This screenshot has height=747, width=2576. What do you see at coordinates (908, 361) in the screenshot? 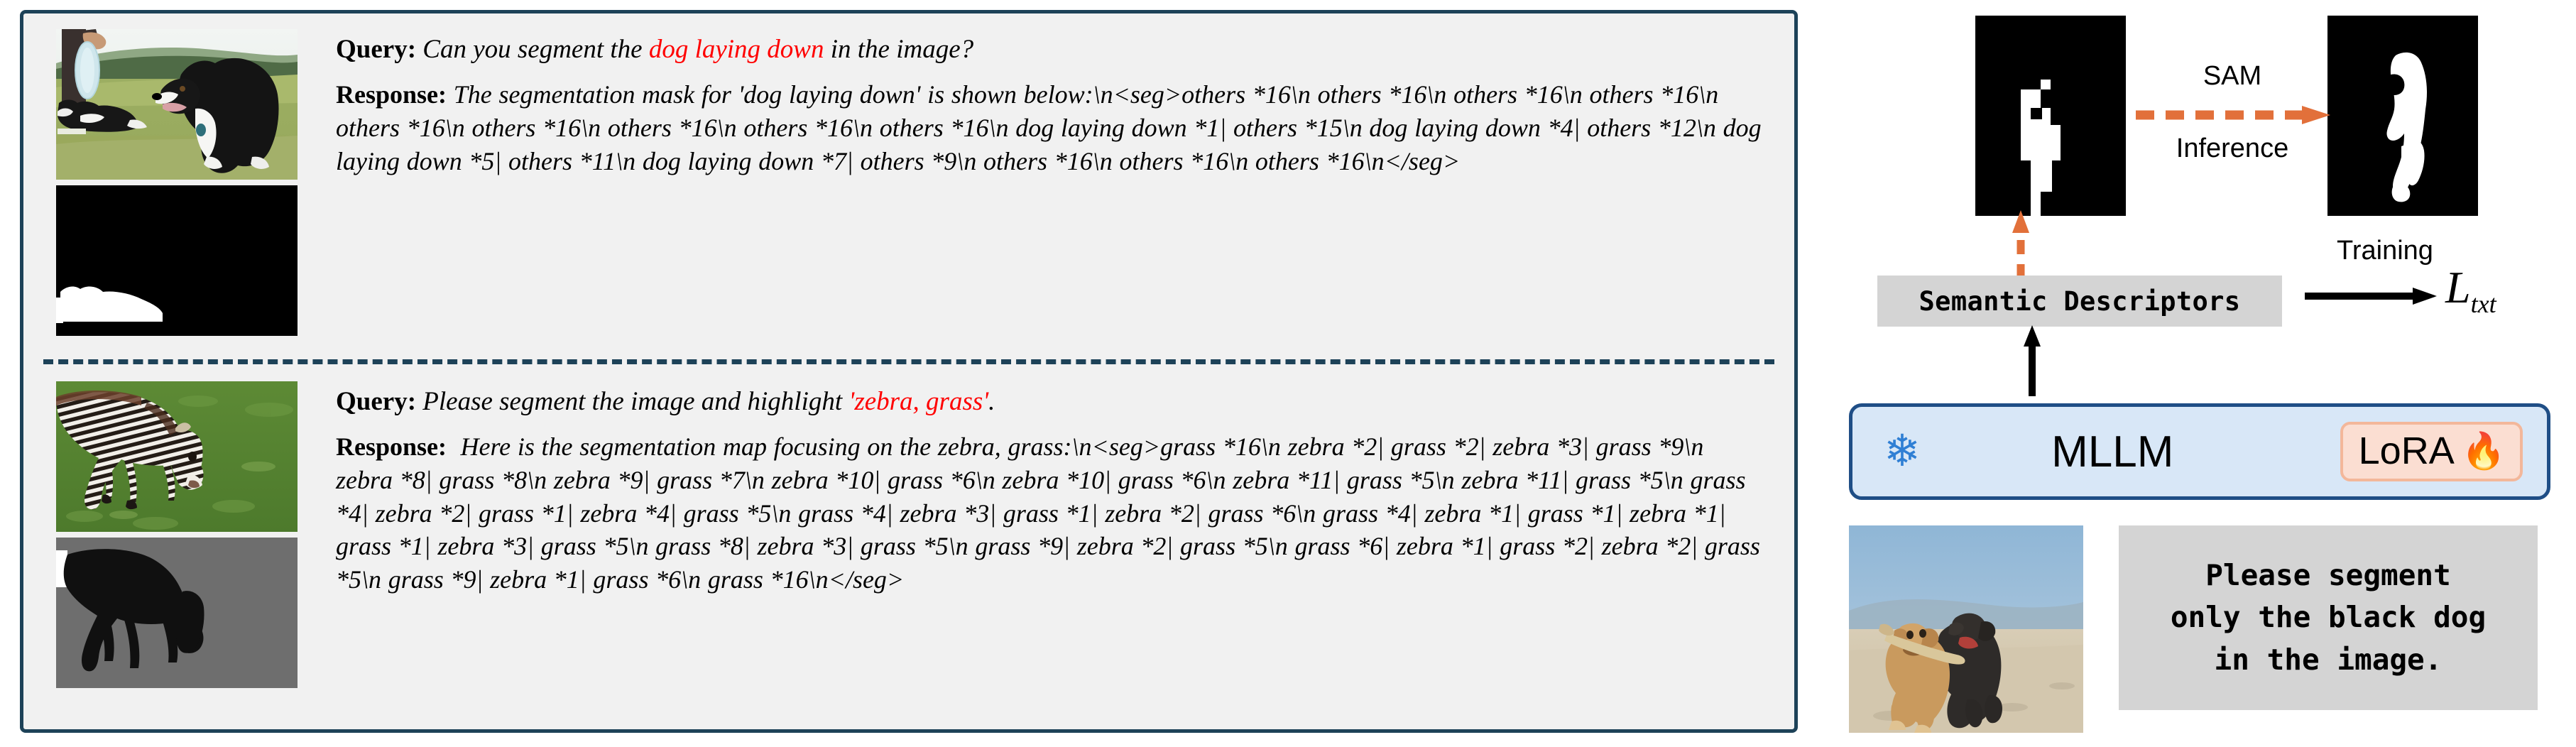
I see `example-divider` at bounding box center [908, 361].